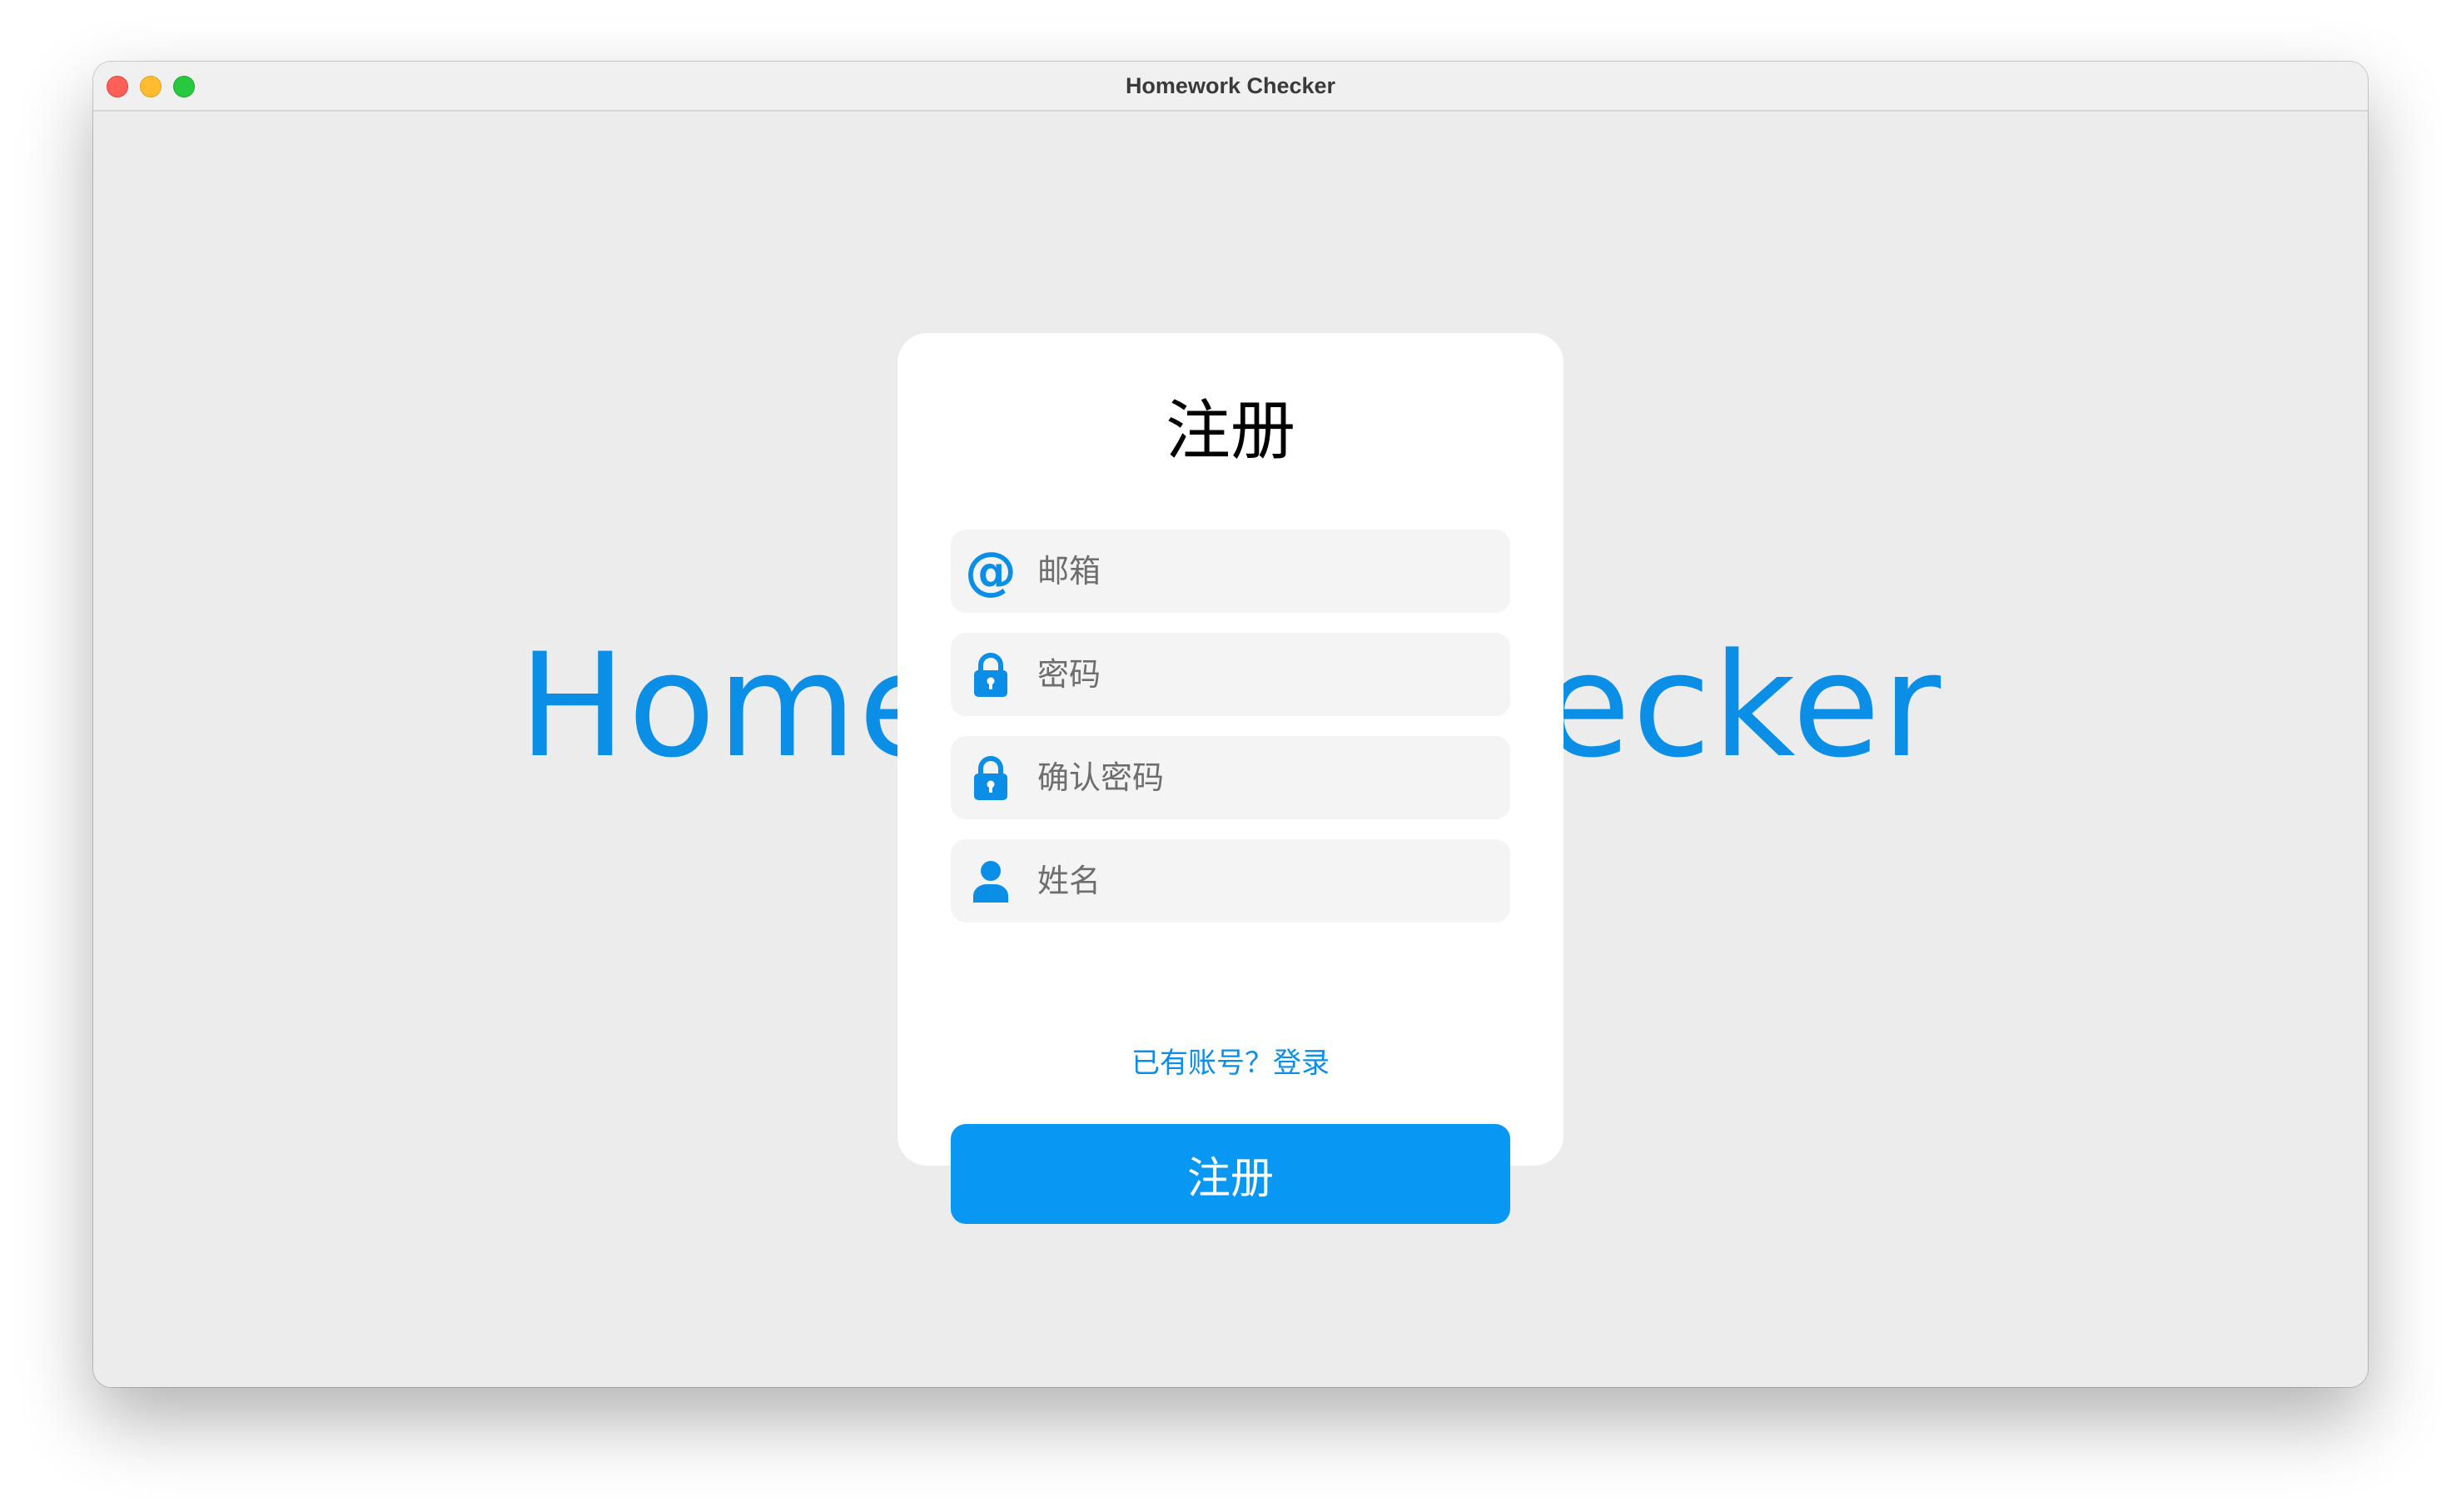 The width and height of the screenshot is (2461, 1512). I want to click on title-bar: Homework Checker, so click(1230, 87).